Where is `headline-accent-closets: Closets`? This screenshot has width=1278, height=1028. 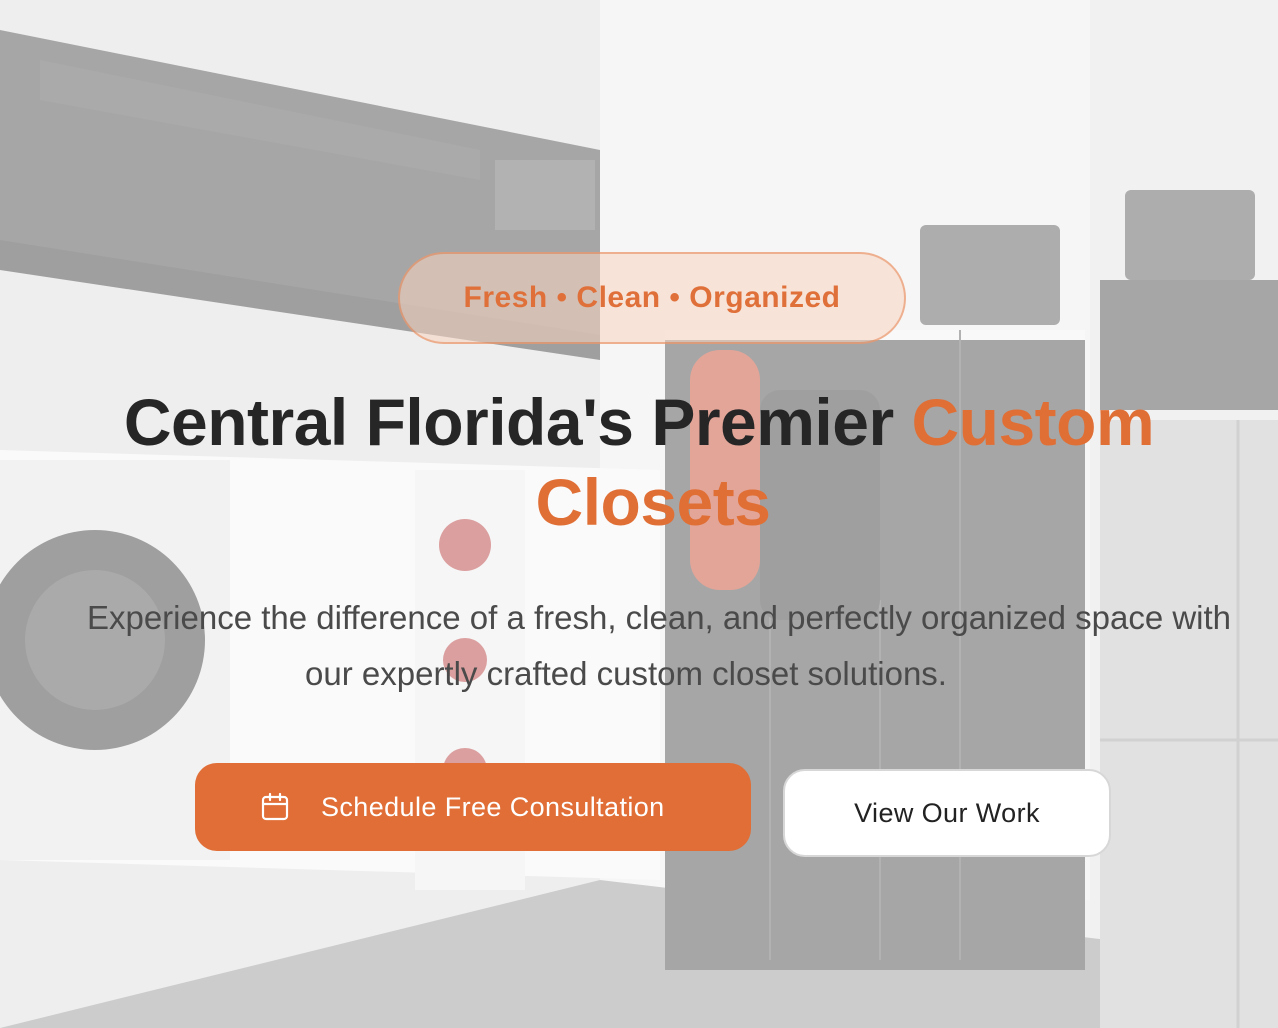 headline-accent-closets: Closets is located at coordinates (653, 502).